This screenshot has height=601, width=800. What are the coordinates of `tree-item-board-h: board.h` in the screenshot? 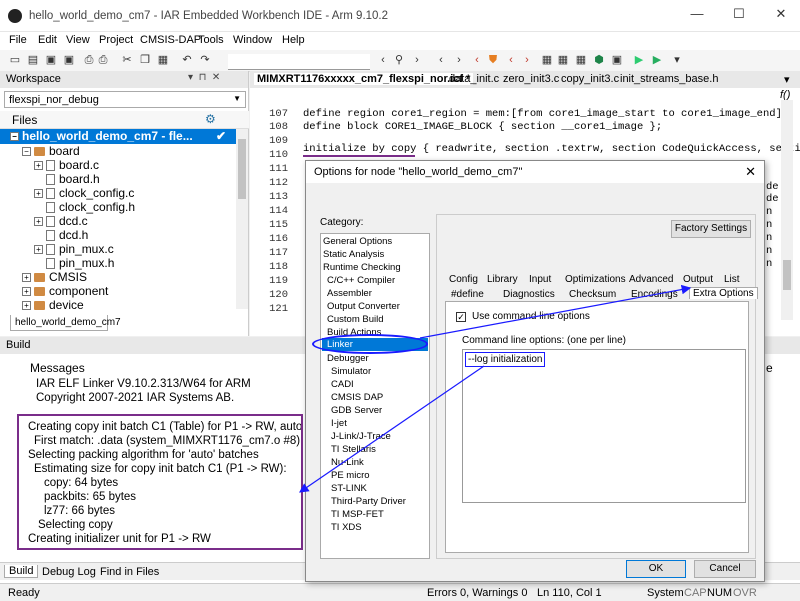 It's located at (73, 179).